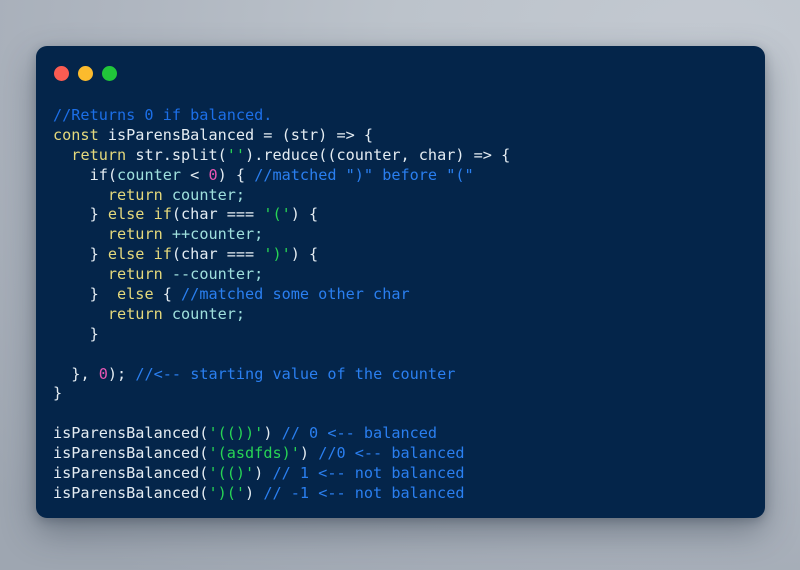 The height and width of the screenshot is (570, 800). Describe the element at coordinates (409, 335) in the screenshot. I see `code-line-12: }` at that location.